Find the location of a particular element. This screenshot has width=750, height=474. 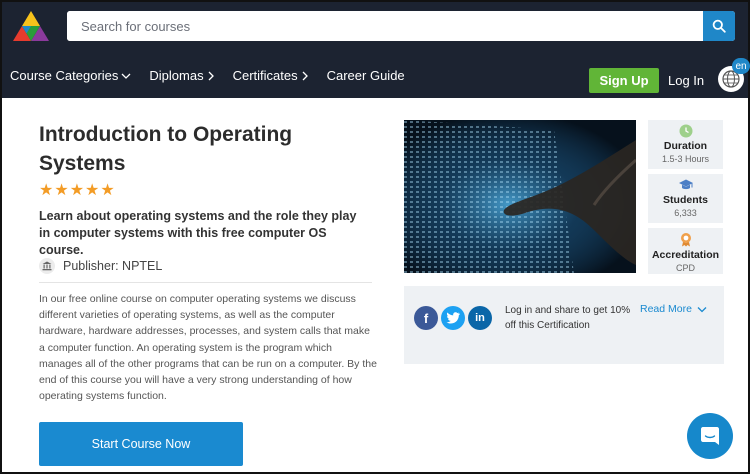

duration-card: Duration 1.5-3 Hours is located at coordinates (685, 144).